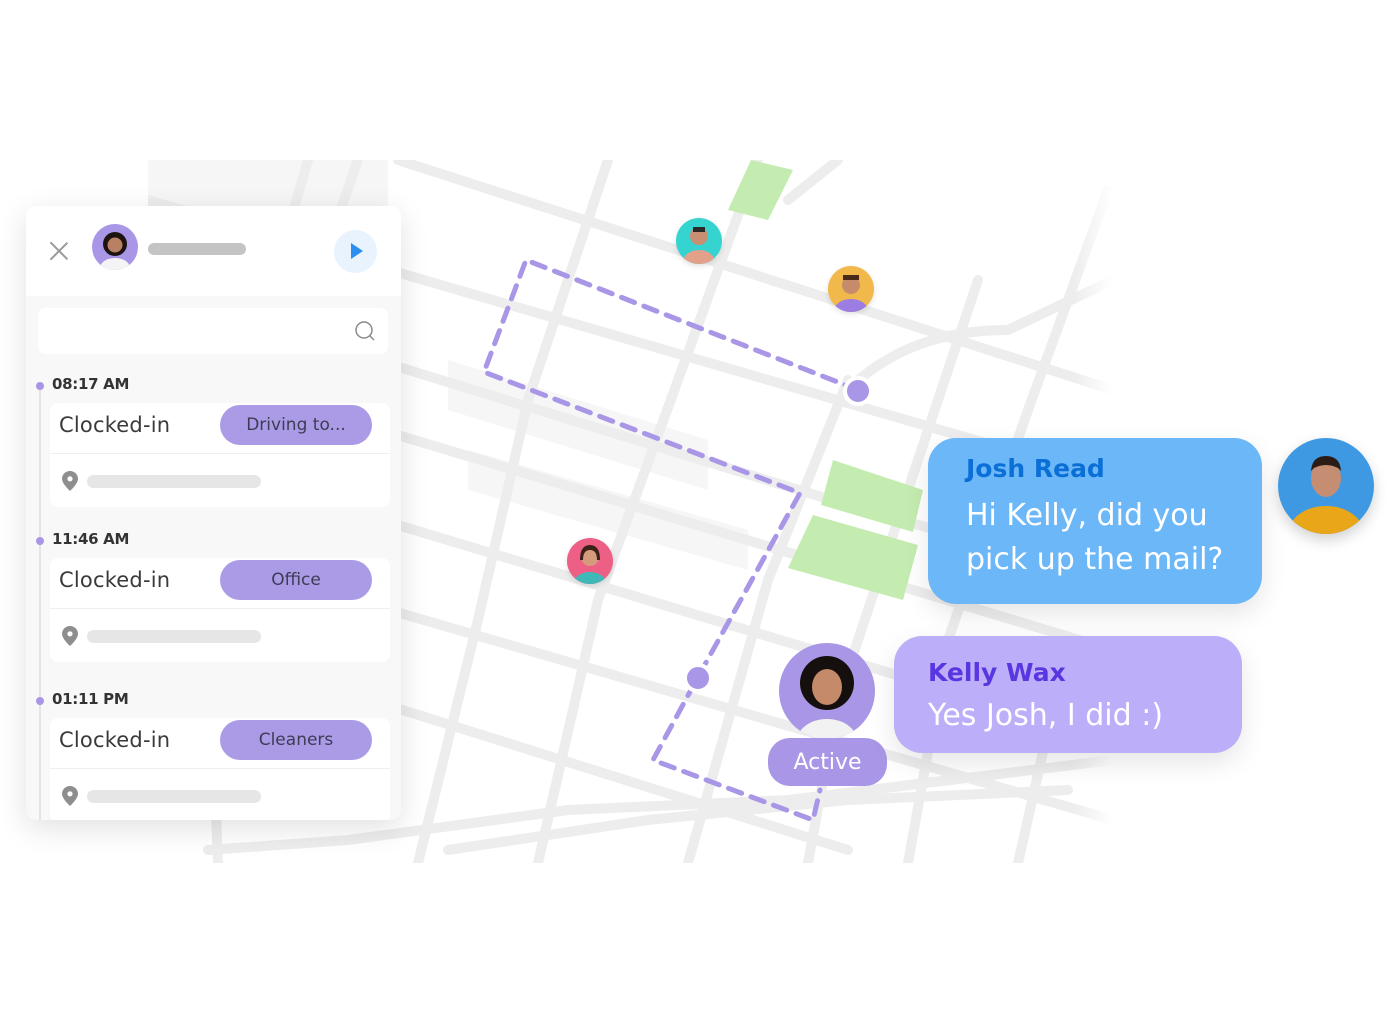 The image size is (1400, 1023). What do you see at coordinates (59, 250) in the screenshot?
I see `close-icon` at bounding box center [59, 250].